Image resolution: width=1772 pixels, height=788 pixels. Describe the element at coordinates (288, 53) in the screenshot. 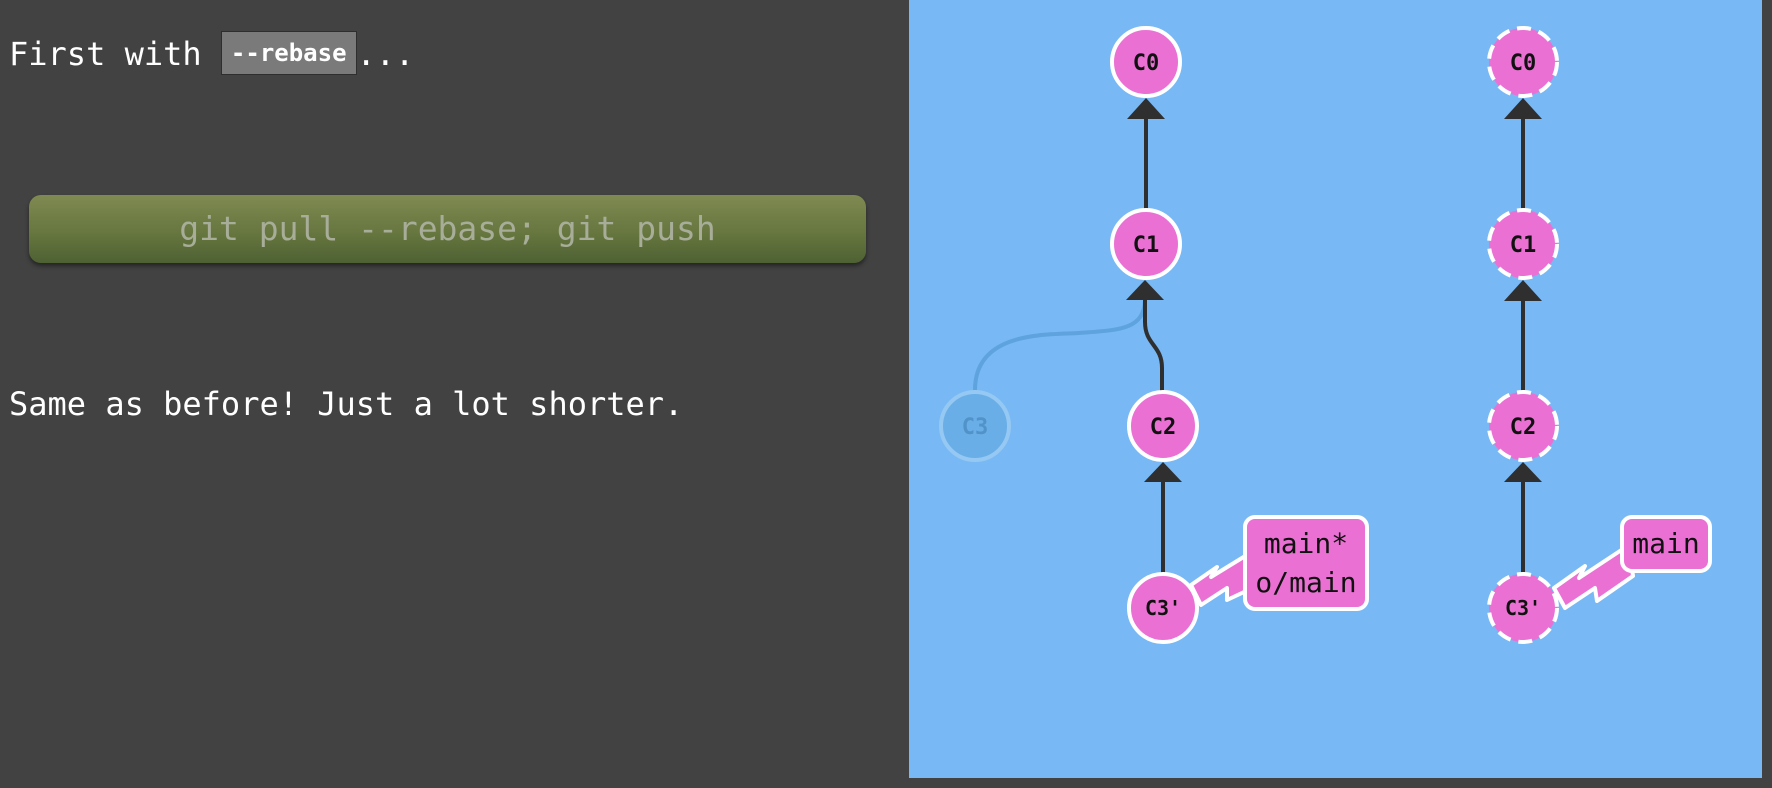

I see `rebase-flag-code: --rebase` at that location.